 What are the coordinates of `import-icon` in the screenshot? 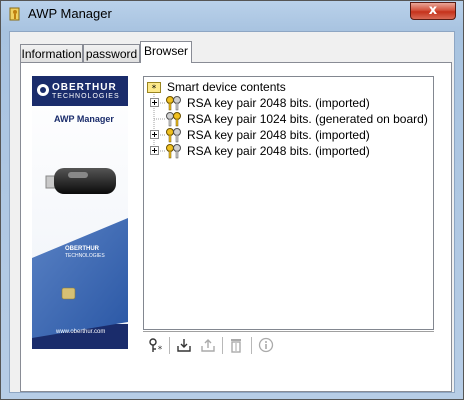 It's located at (184, 345).